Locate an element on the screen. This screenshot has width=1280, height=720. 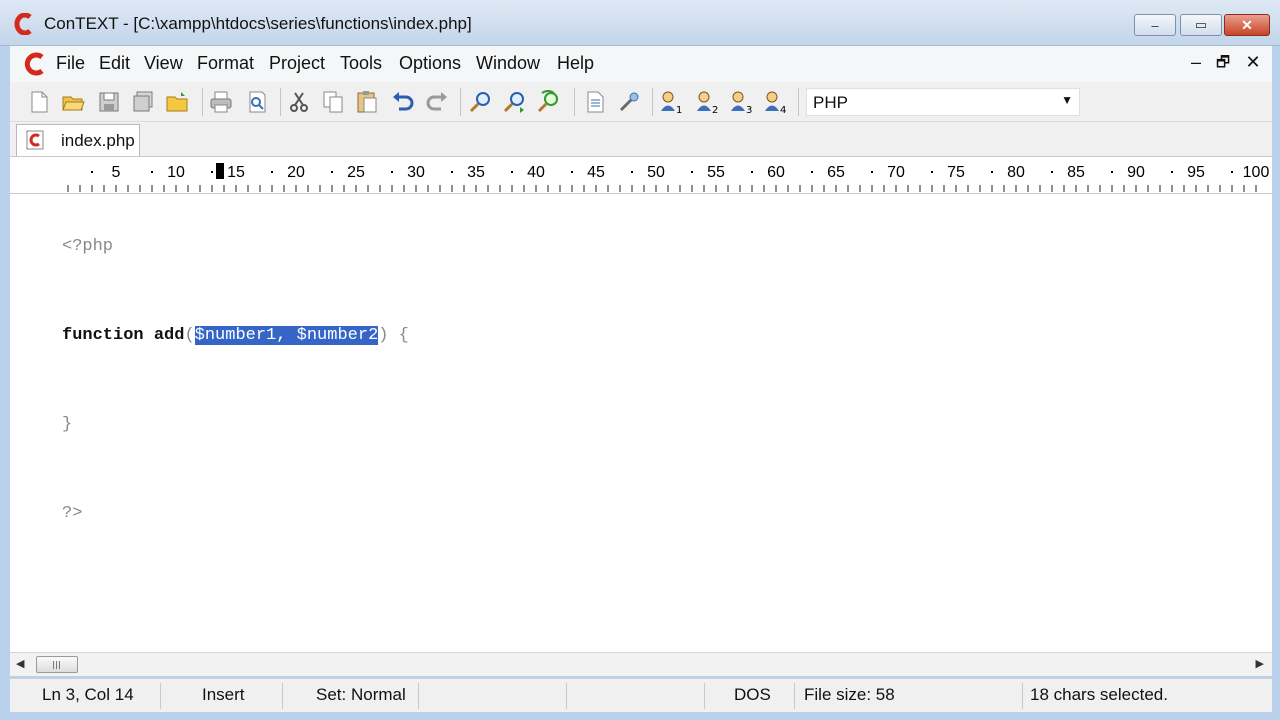
ruler-label: 85 is located at coordinates (1076, 172).